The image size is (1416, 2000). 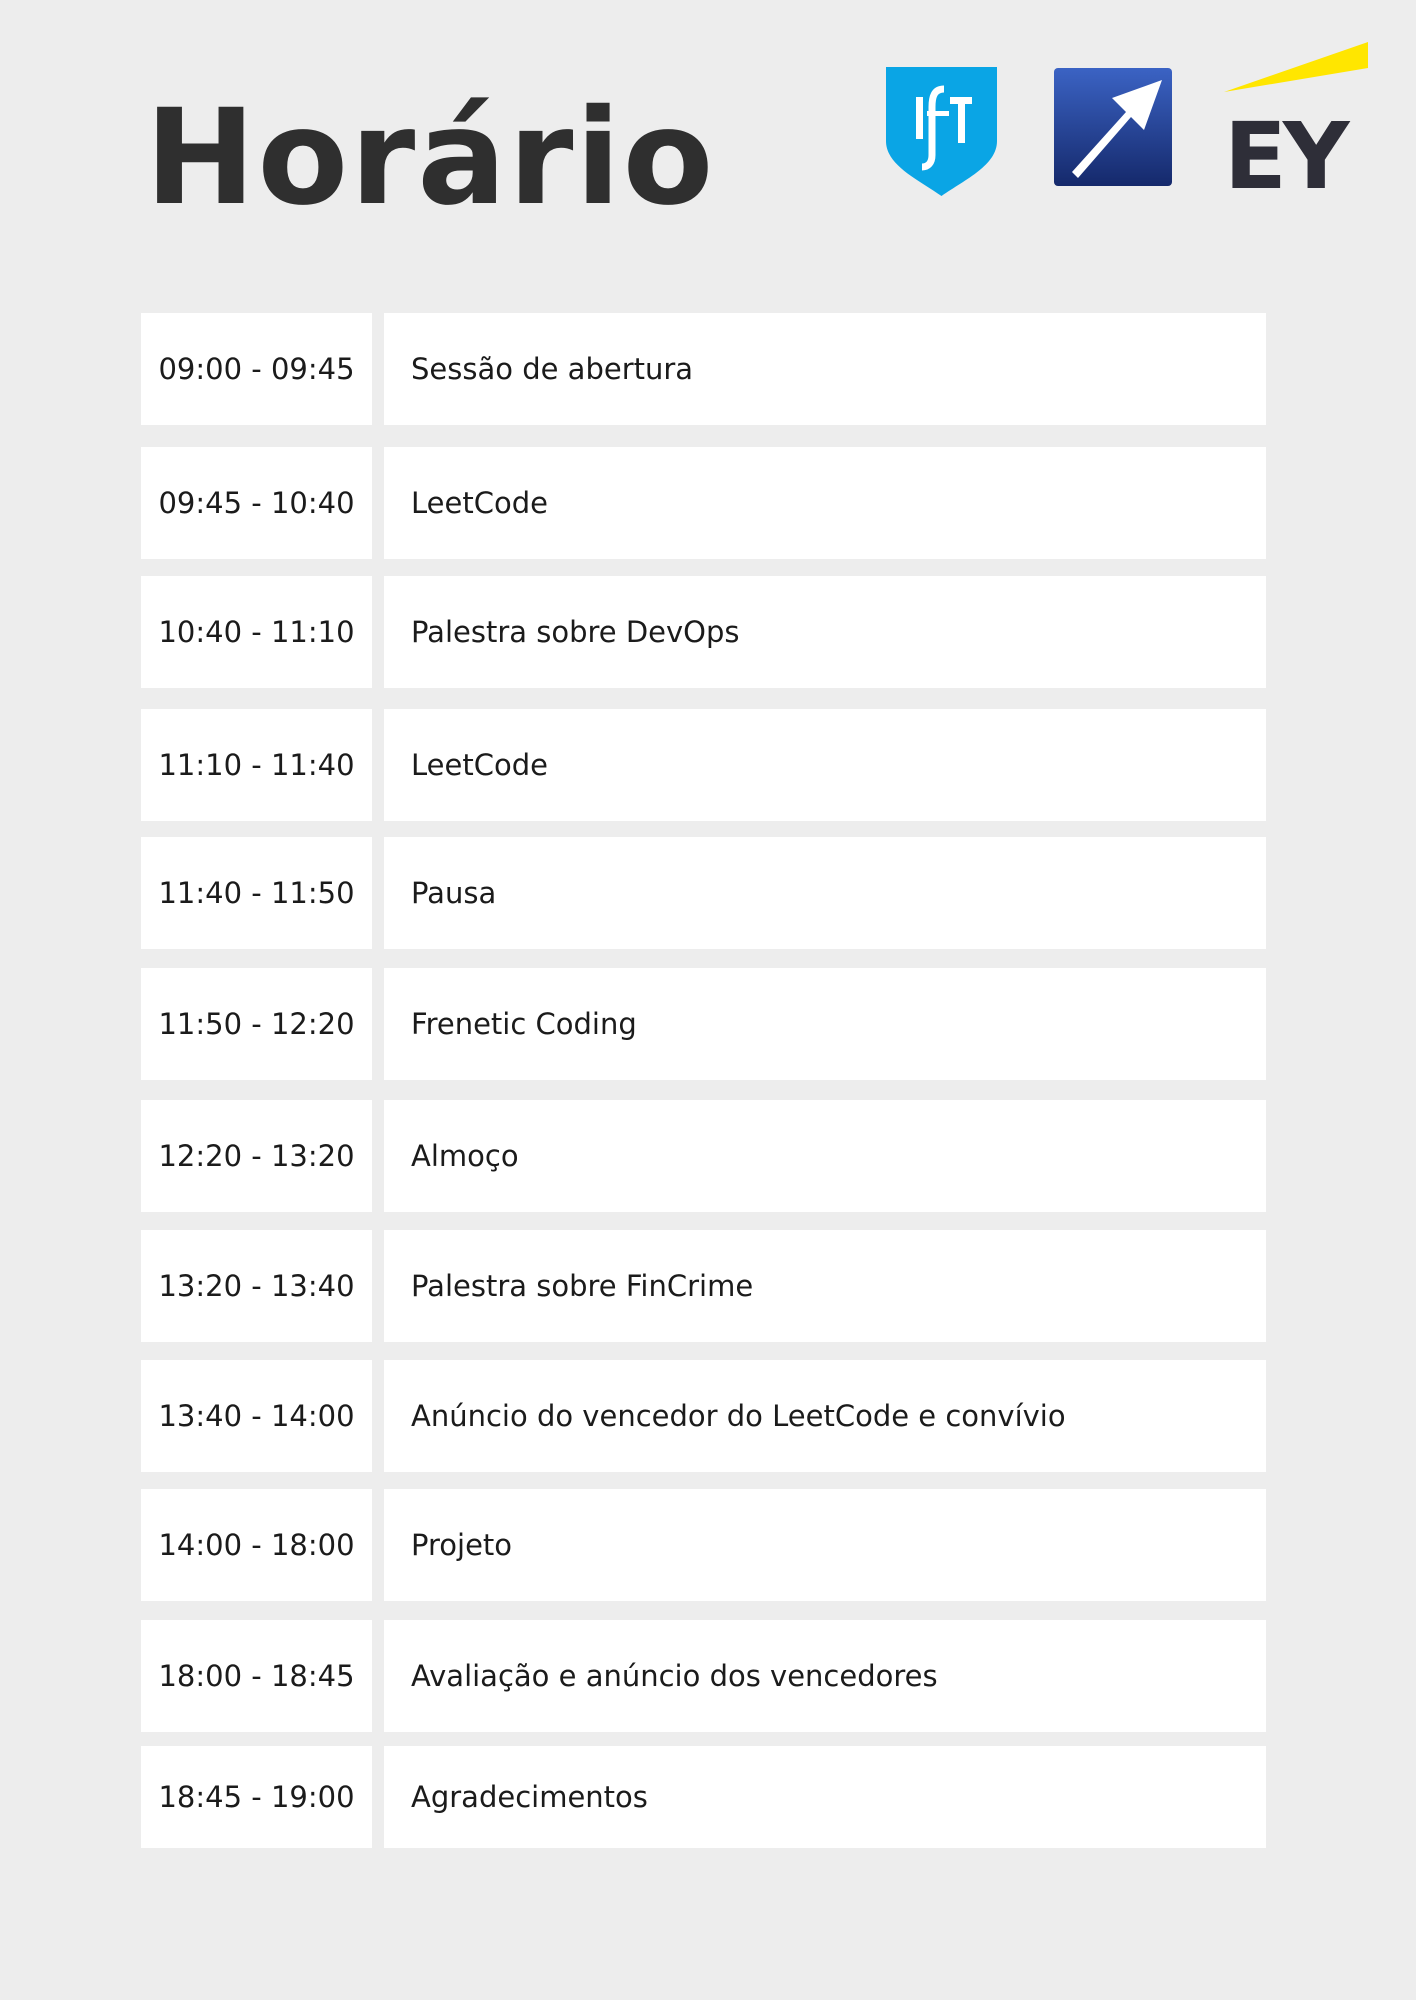 I want to click on time-slot: 12:20 - 13:20, so click(x=256, y=1156).